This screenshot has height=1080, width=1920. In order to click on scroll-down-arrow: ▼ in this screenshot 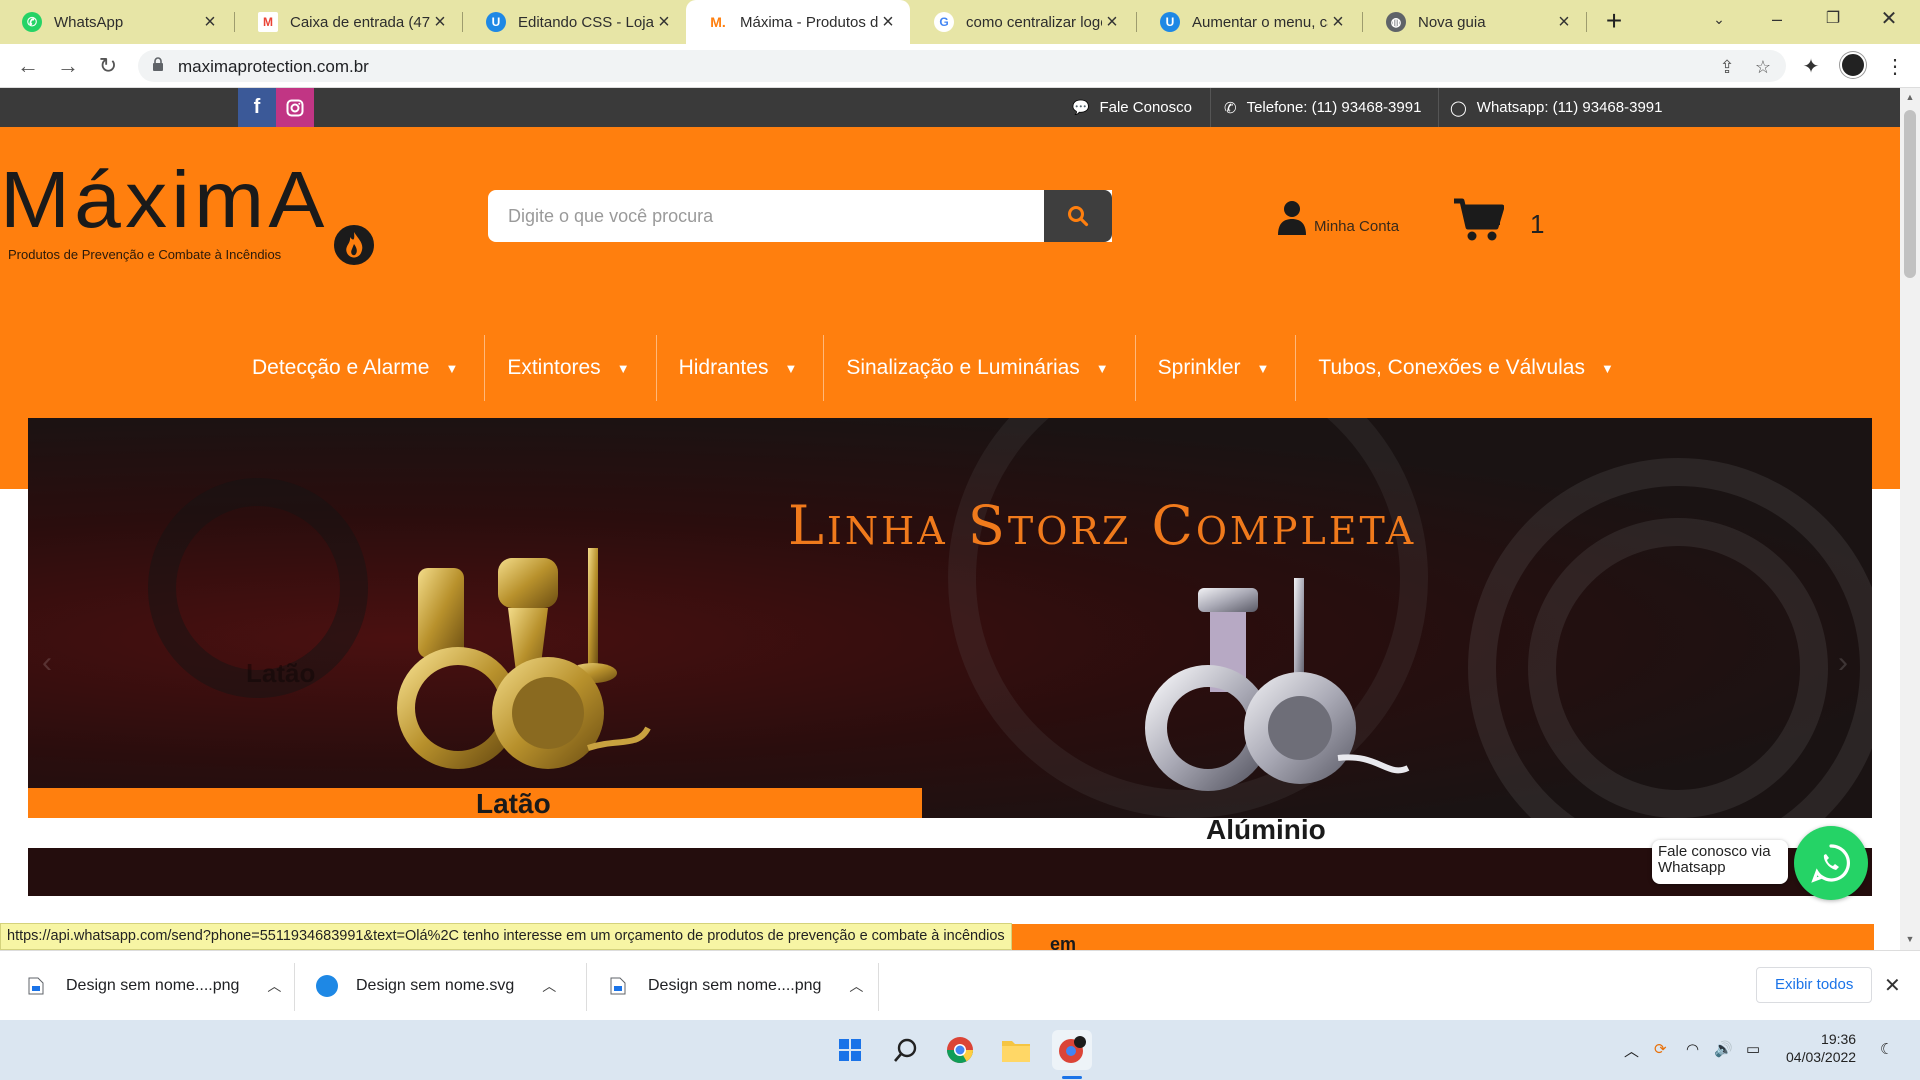, I will do `click(1910, 939)`.